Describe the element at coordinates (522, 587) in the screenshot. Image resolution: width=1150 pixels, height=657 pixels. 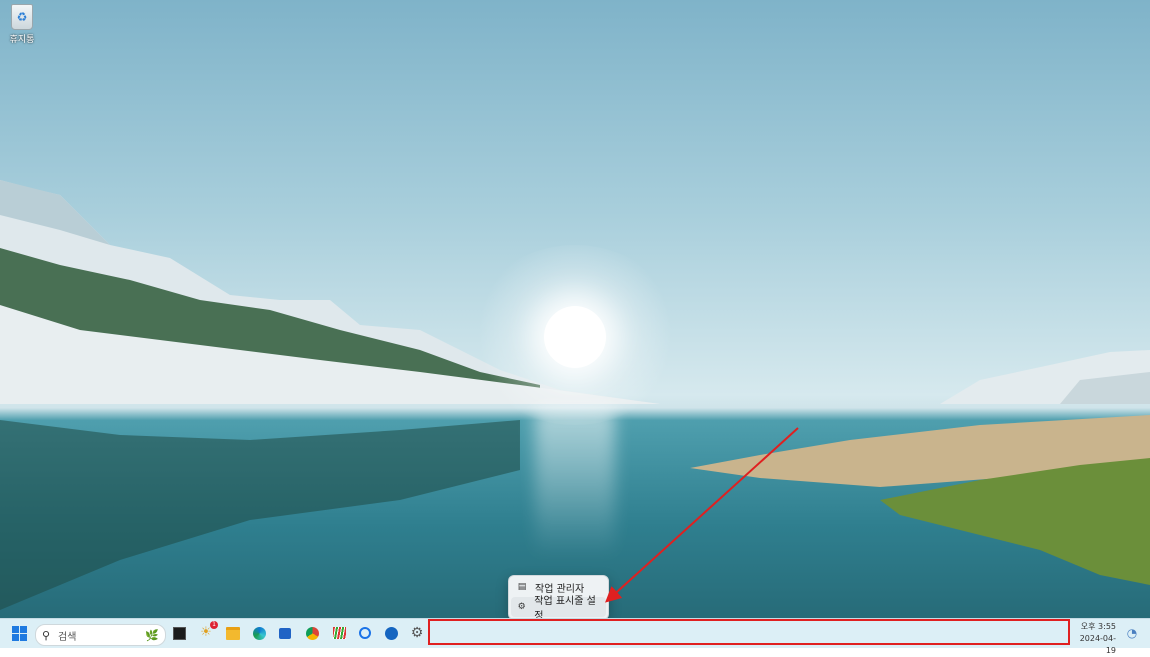
I see `task-manager-icon: ▤` at that location.